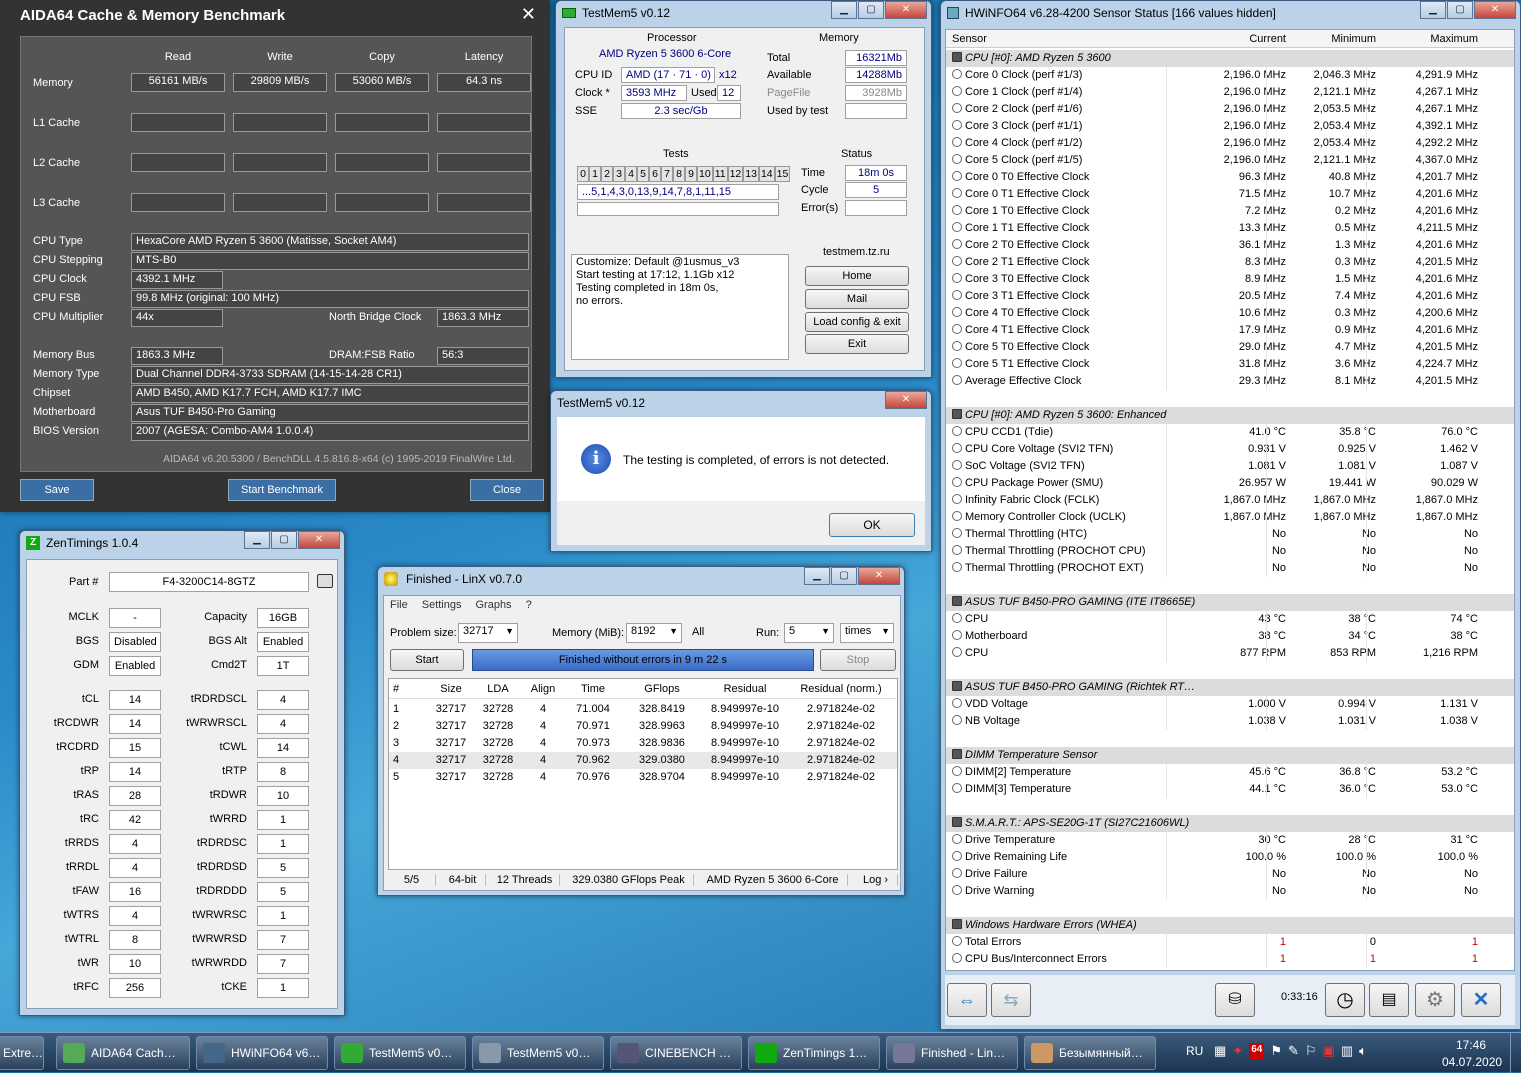  I want to click on sensor-group-header: DIMM Temperature Sensor, so click(1230, 755).